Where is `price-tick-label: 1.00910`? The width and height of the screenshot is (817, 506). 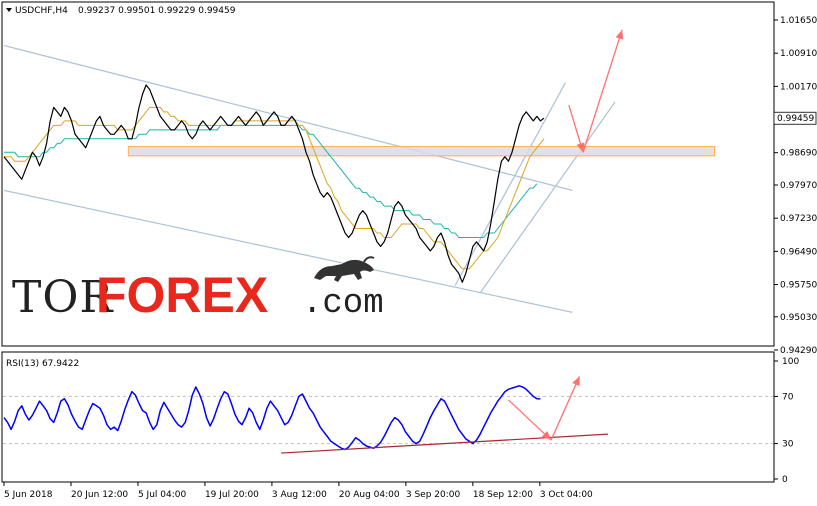 price-tick-label: 1.00910 is located at coordinates (798, 54).